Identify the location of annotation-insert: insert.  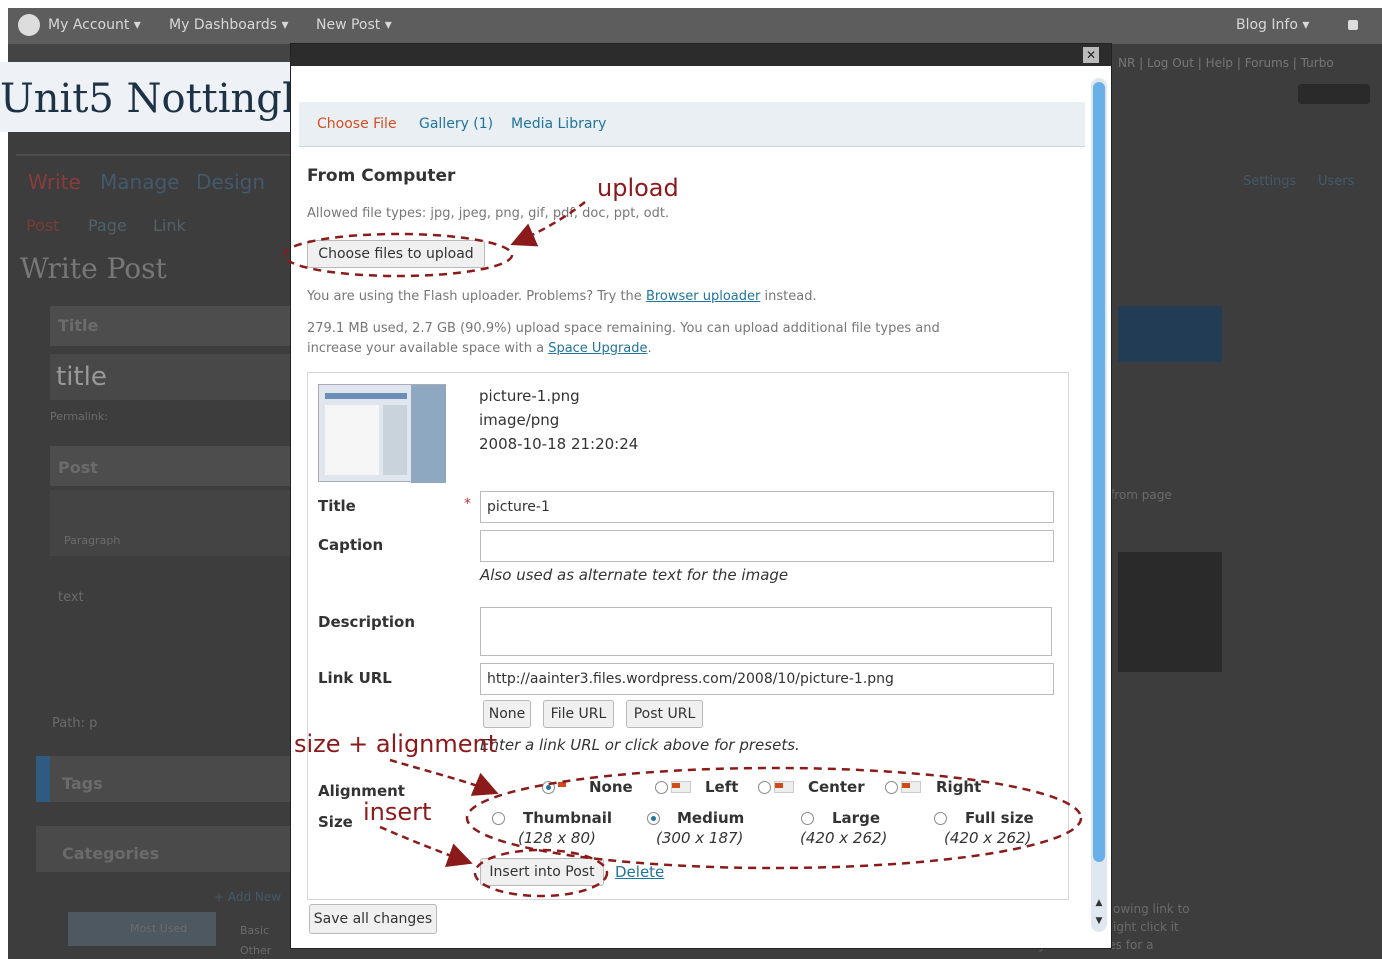
(397, 812).